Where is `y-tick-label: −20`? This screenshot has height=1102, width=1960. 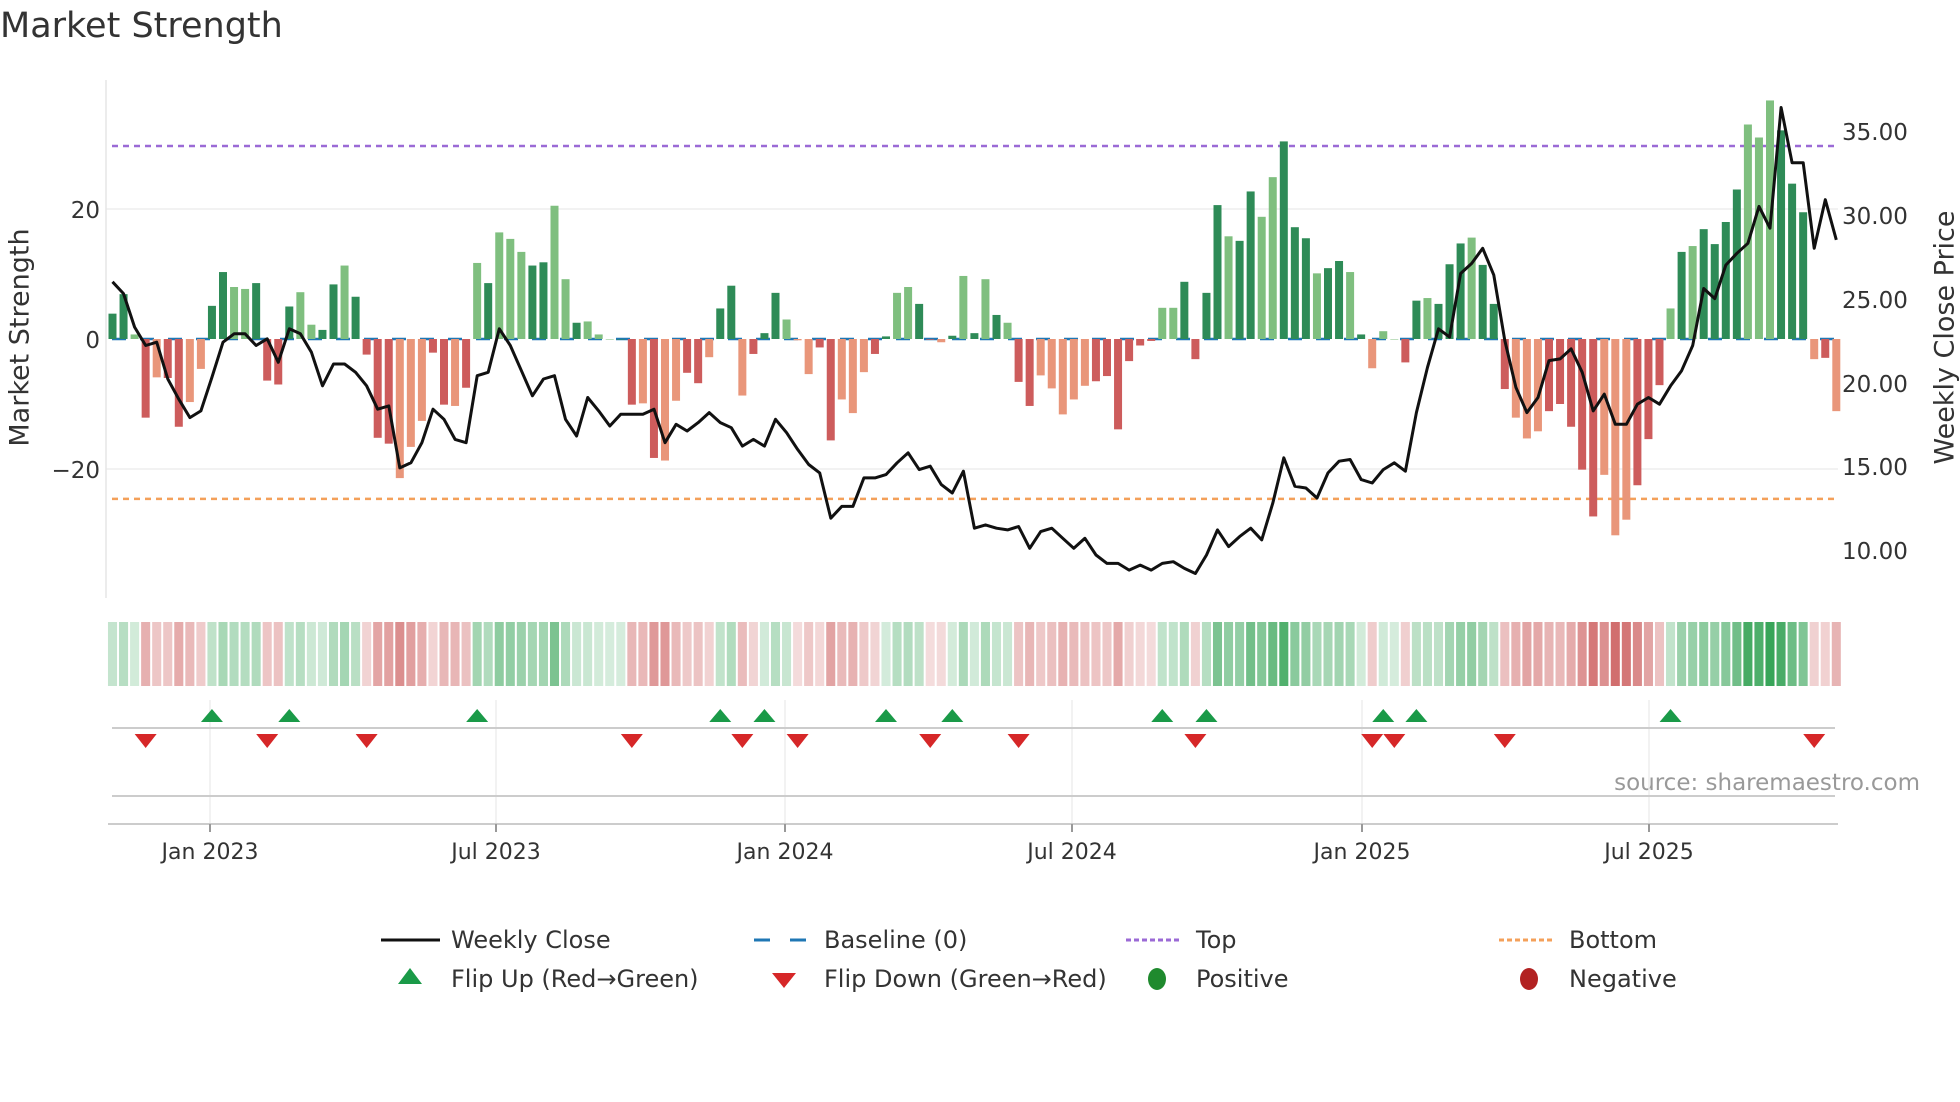
y-tick-label: −20 is located at coordinates (75, 471).